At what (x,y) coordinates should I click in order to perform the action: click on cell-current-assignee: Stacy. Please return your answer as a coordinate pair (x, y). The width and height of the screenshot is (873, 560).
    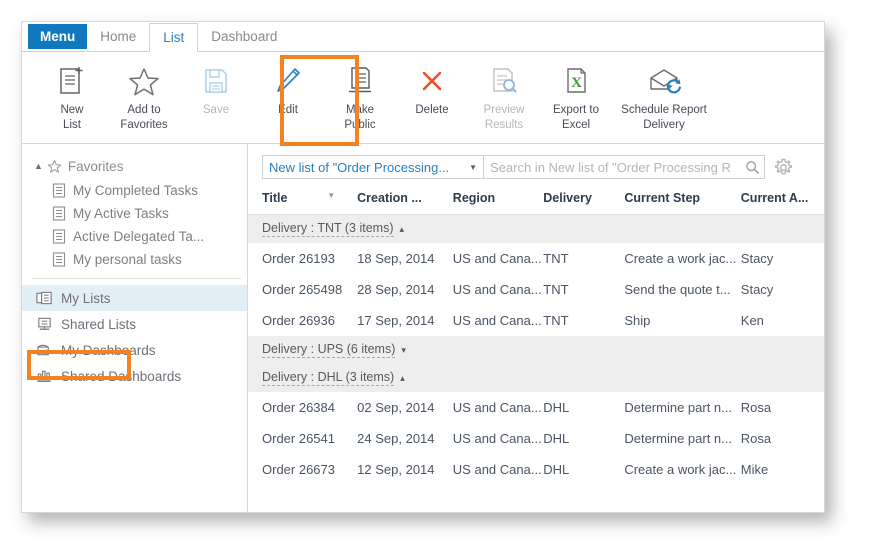
    Looking at the image, I should click on (757, 258).